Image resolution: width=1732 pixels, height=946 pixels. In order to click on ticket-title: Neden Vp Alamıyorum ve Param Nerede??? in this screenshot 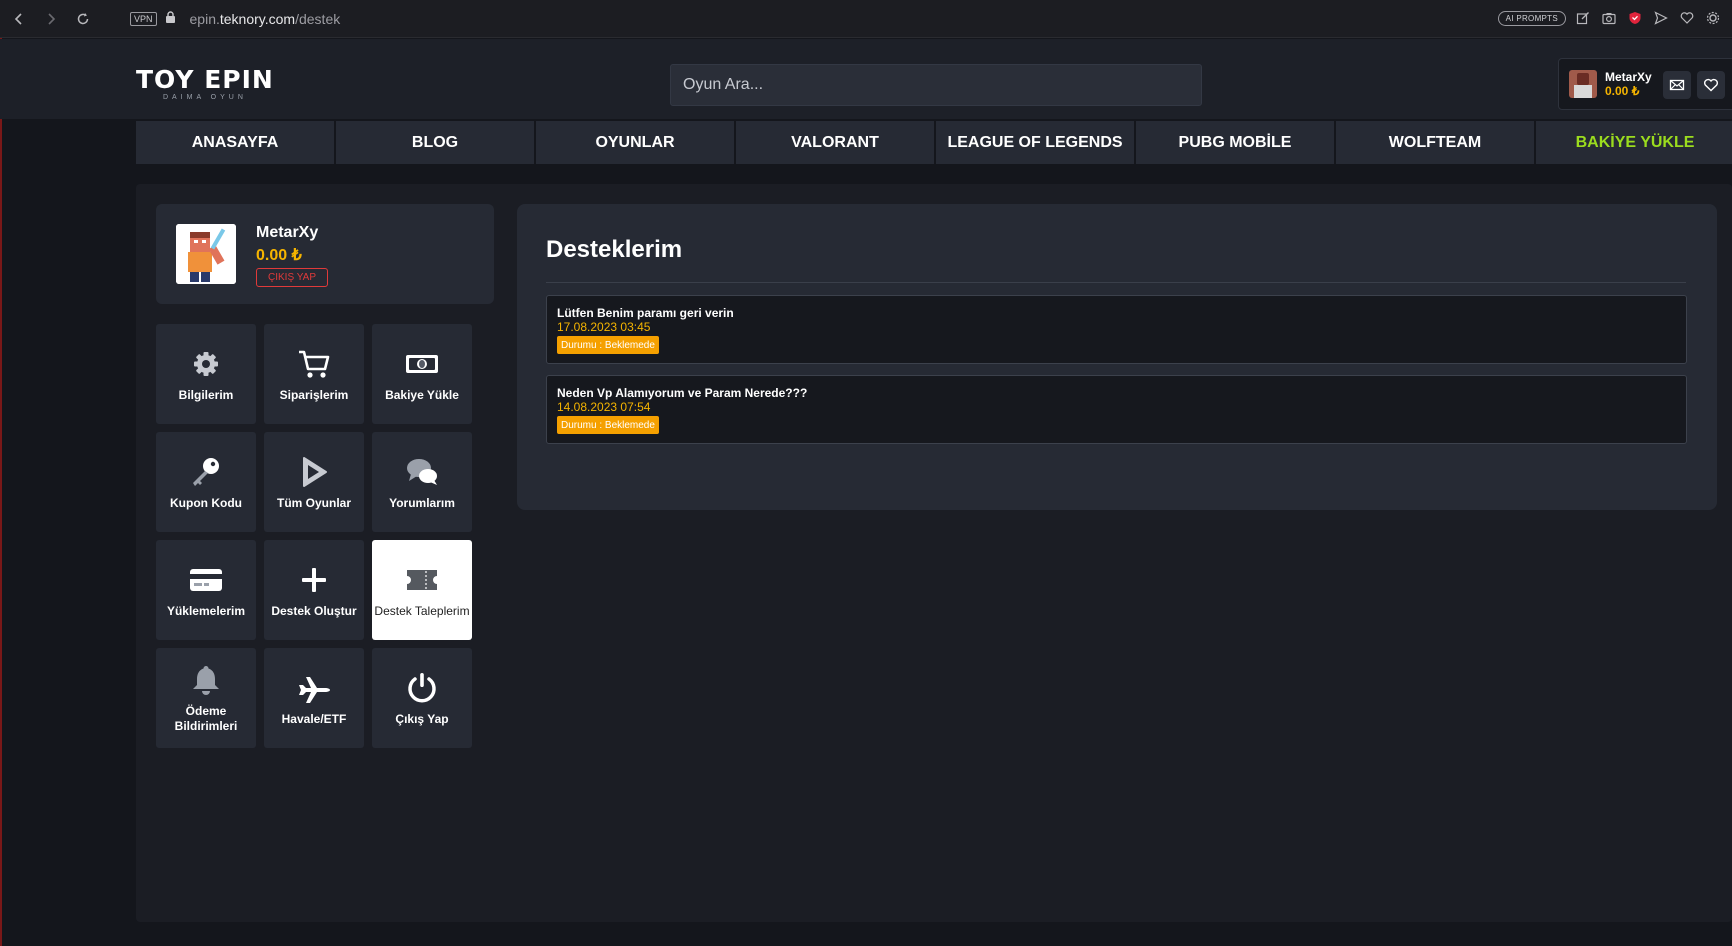, I will do `click(682, 393)`.